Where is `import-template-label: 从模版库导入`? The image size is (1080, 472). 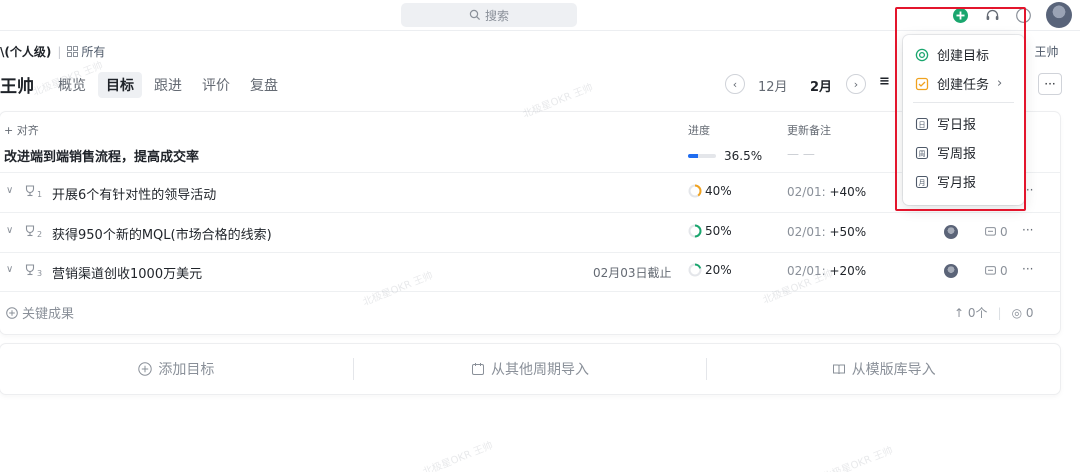 import-template-label: 从模版库导入 is located at coordinates (893, 370).